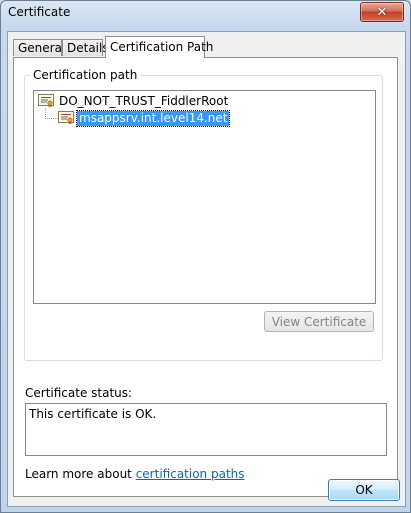 The height and width of the screenshot is (513, 411). Describe the element at coordinates (79, 393) in the screenshot. I see `certificate-status-label: Certificate status:` at that location.